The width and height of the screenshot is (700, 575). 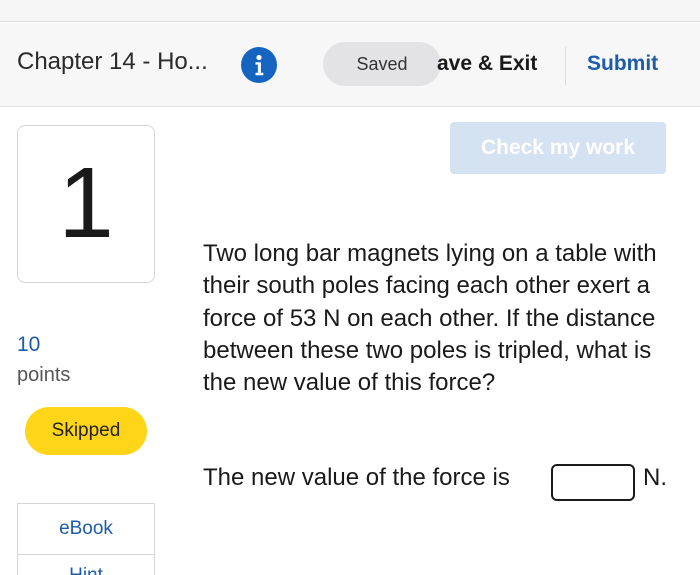 What do you see at coordinates (86, 529) in the screenshot?
I see `ebook-link: eBook` at bounding box center [86, 529].